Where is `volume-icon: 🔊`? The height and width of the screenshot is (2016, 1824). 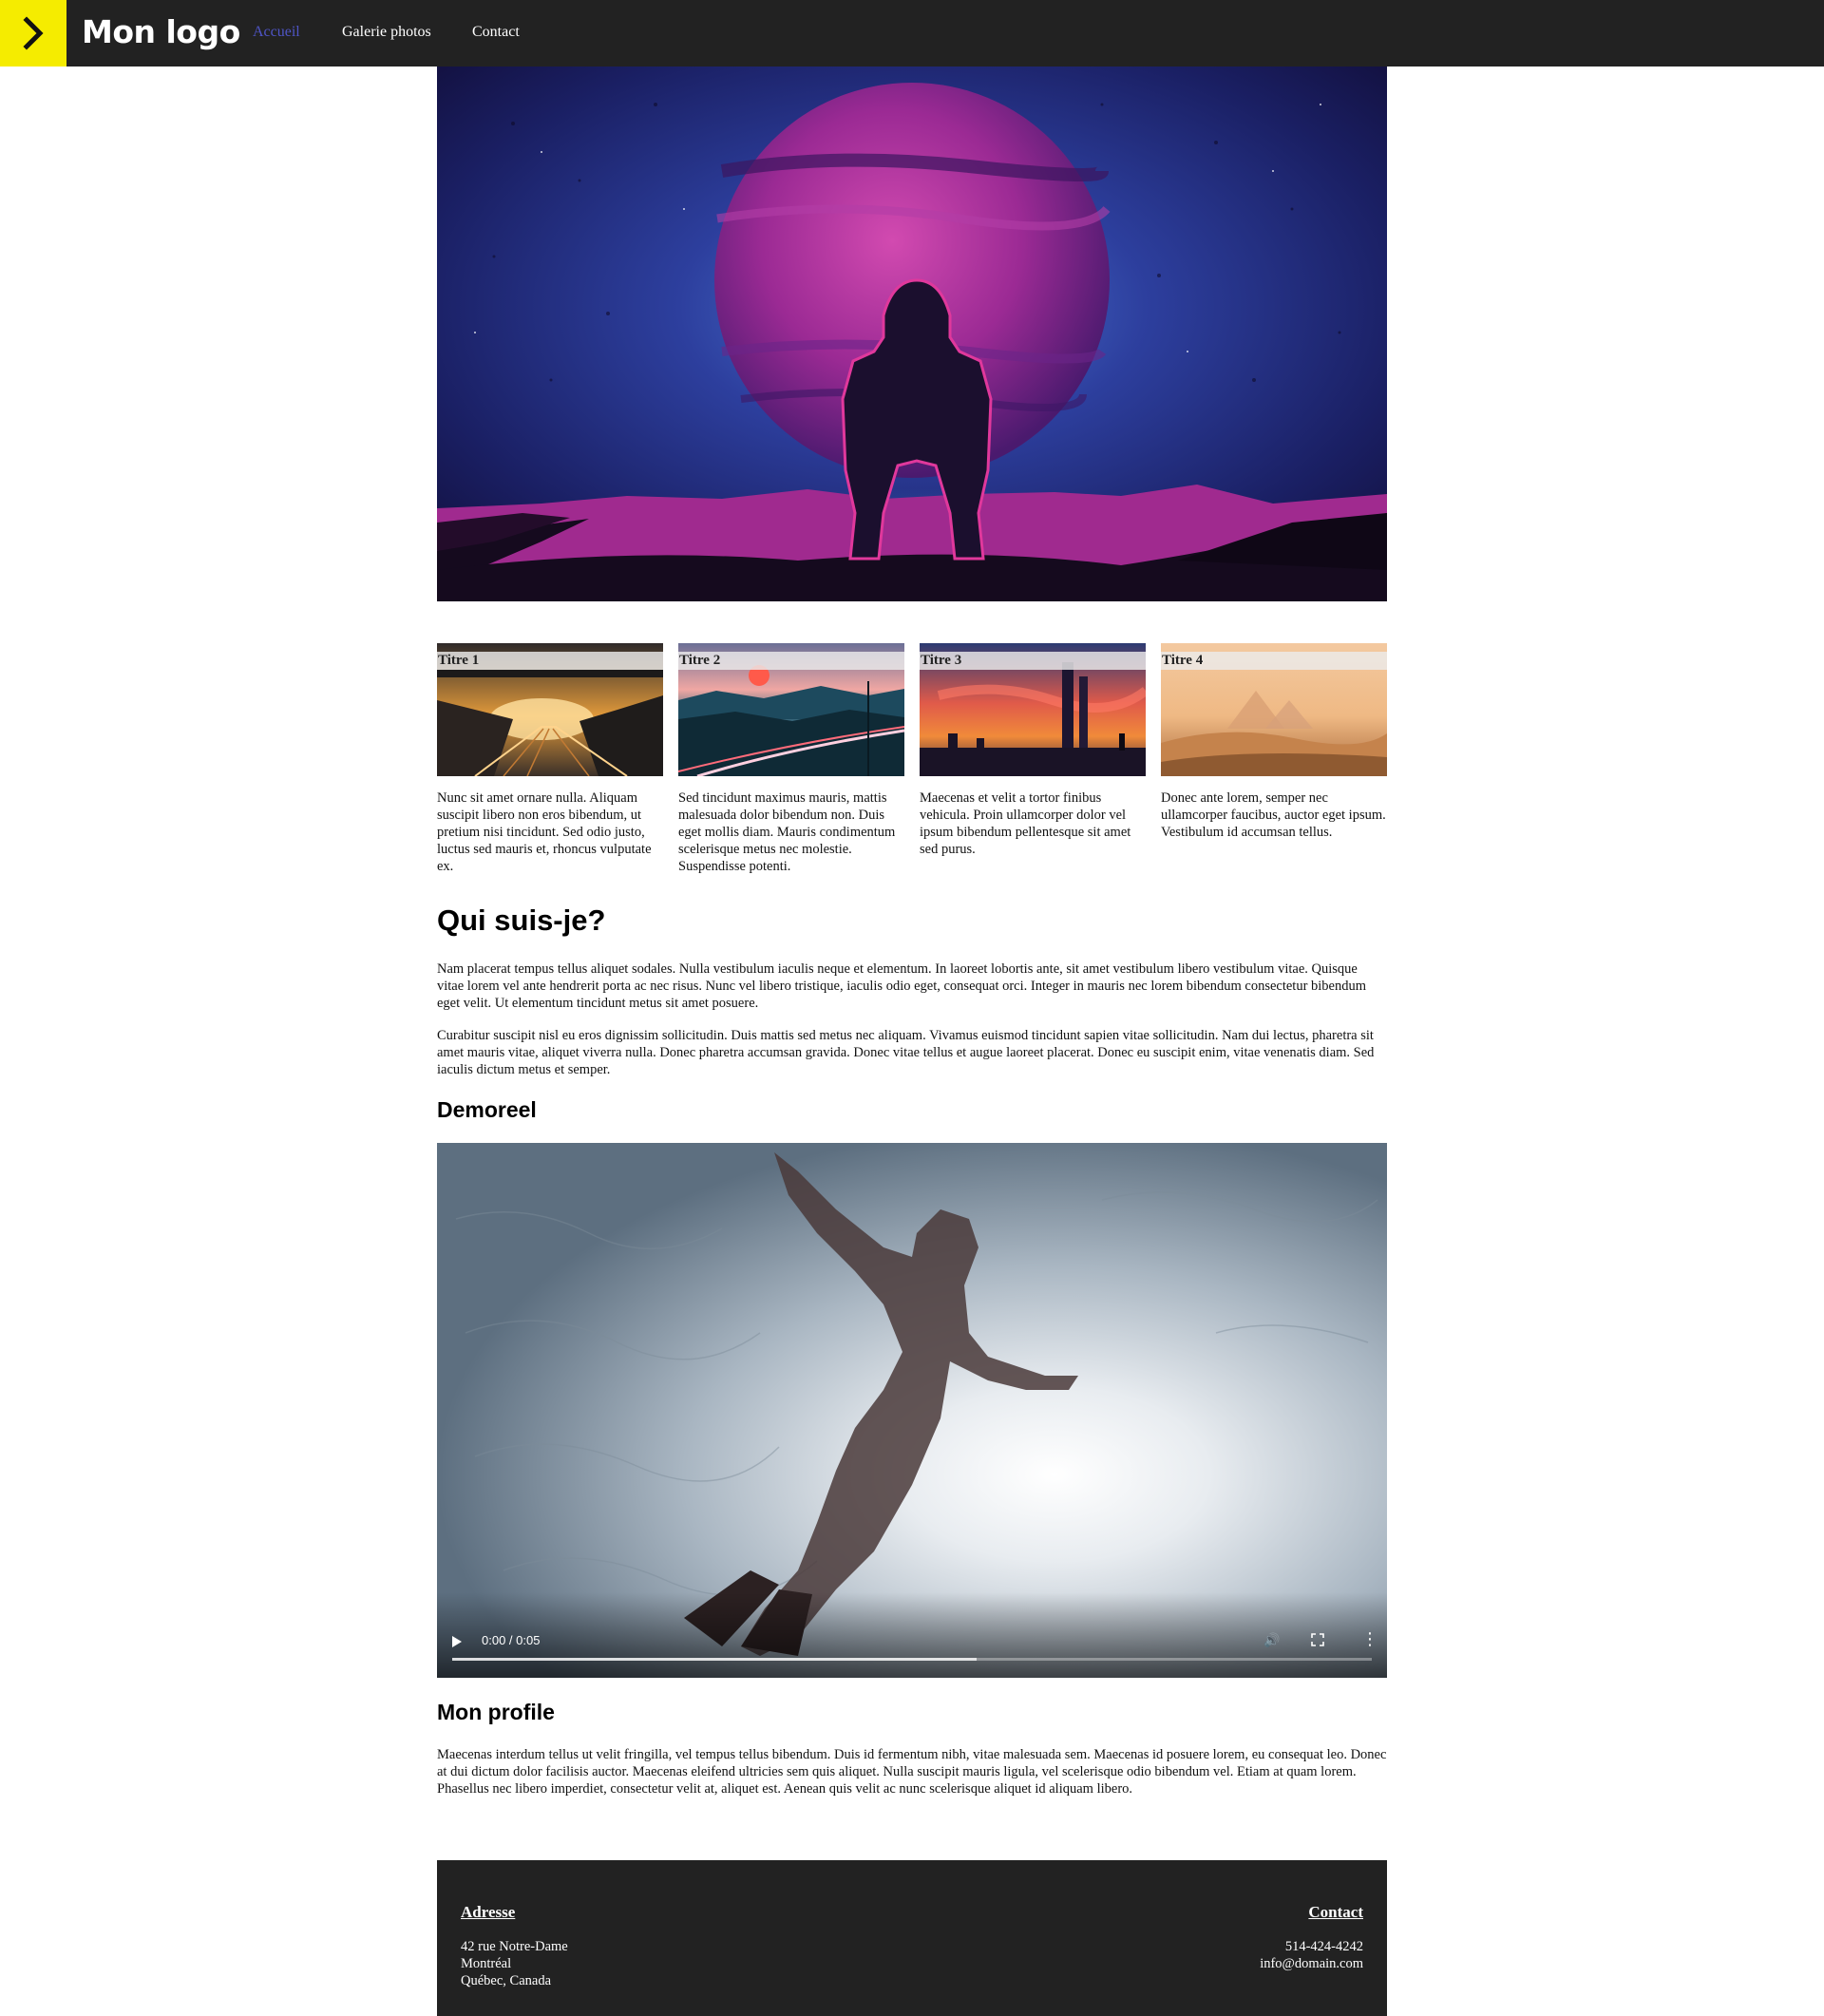
volume-icon: 🔊 is located at coordinates (1272, 1641).